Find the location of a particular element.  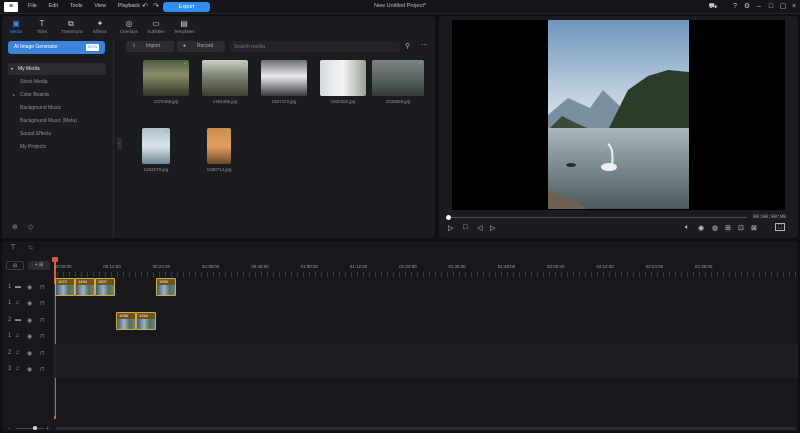

zoom-slider-handle is located at coordinates (35, 428).